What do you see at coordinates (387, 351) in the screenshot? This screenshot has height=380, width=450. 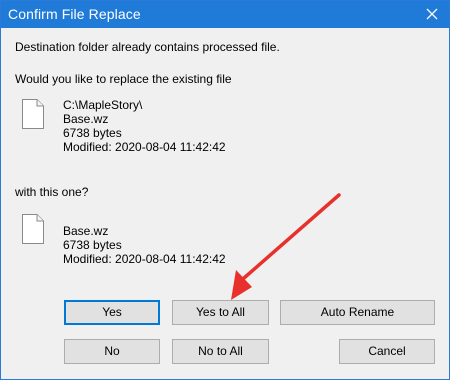 I see `cancel-button: Cancel` at bounding box center [387, 351].